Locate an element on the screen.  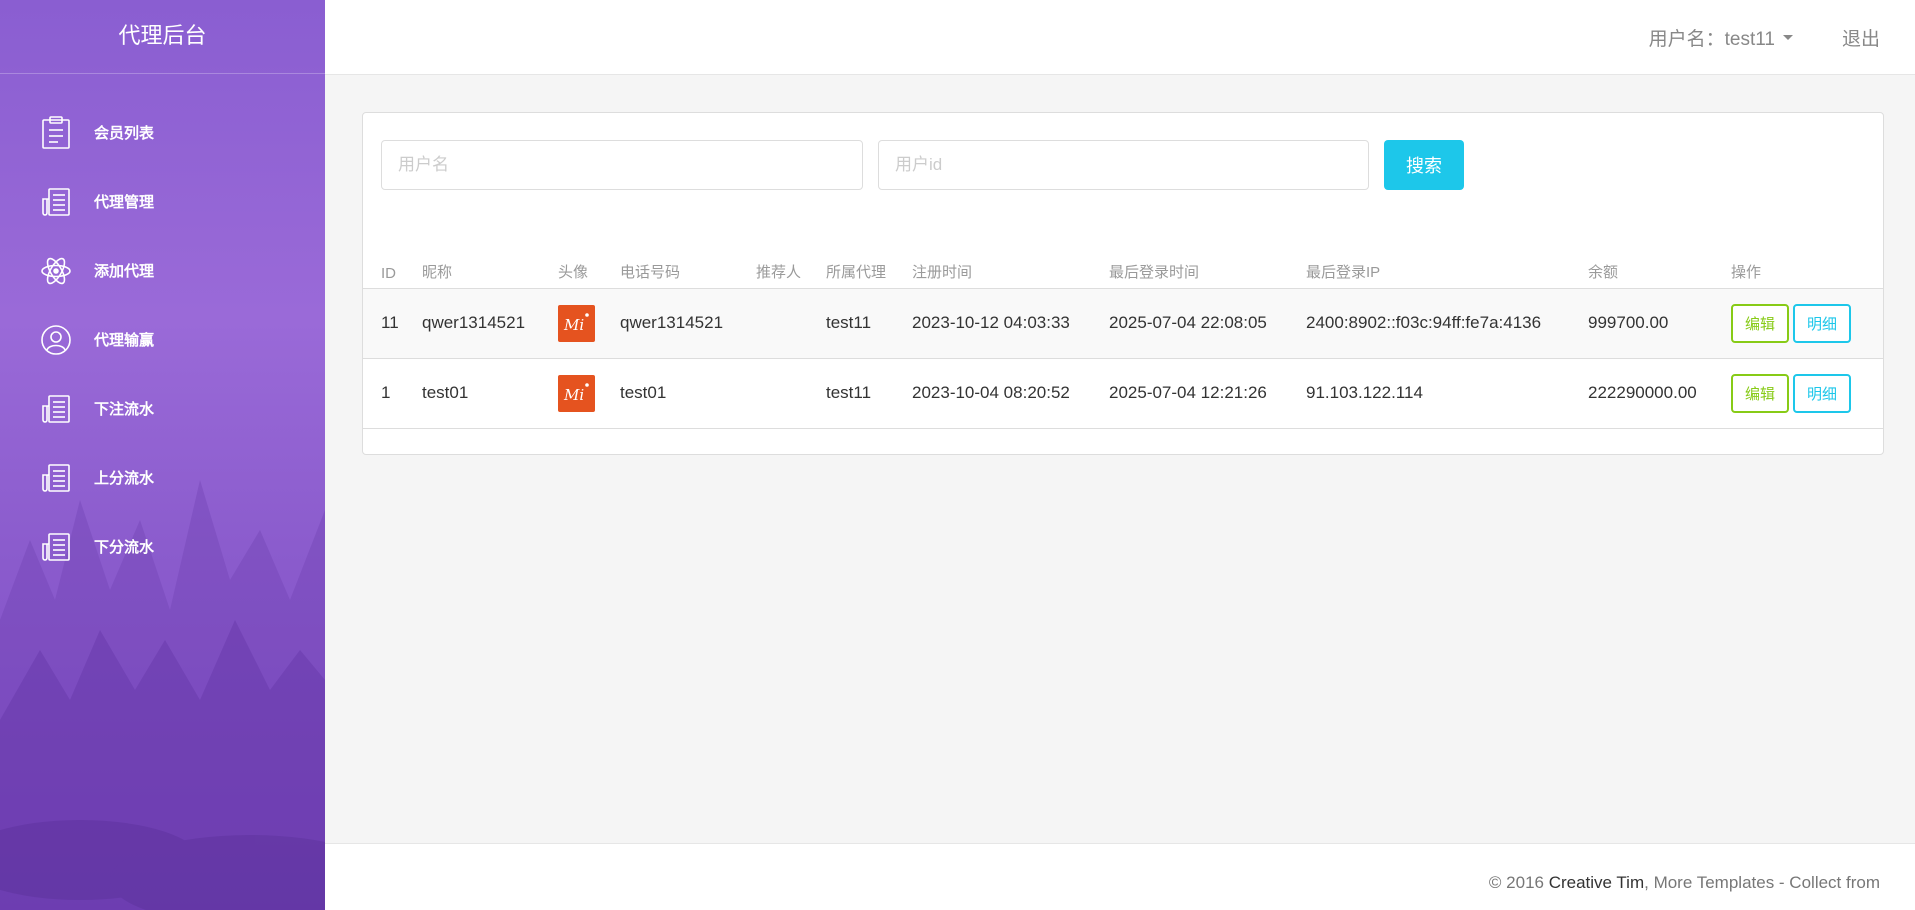
sidebar-item-label: 上分流水 is located at coordinates (124, 478).